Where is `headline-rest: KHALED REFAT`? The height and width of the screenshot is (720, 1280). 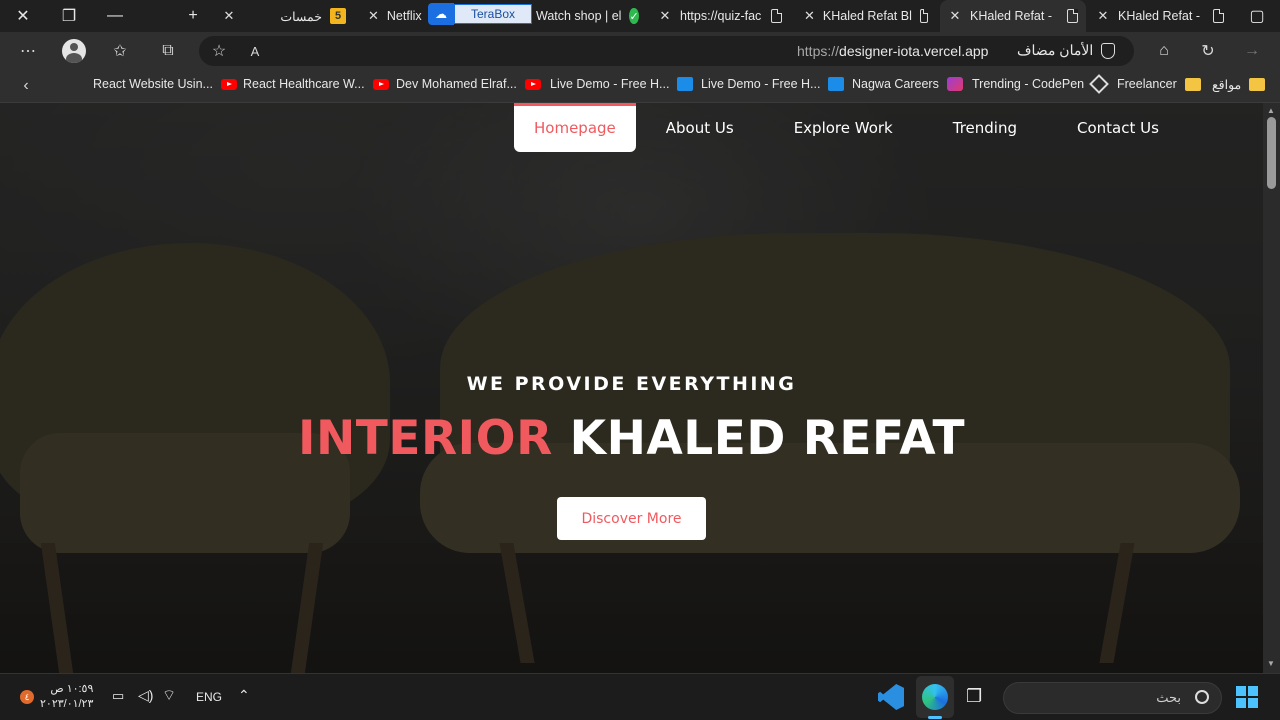
headline-rest: KHALED REFAT is located at coordinates (767, 438).